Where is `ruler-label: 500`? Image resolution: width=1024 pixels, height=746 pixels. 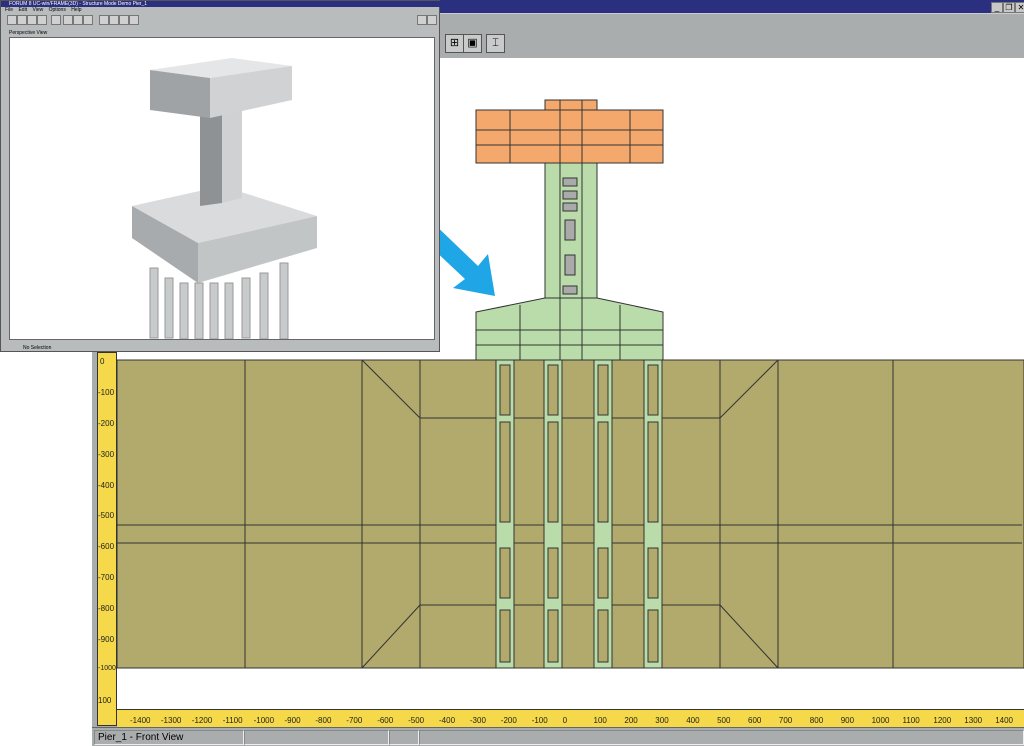 ruler-label: 500 is located at coordinates (724, 720).